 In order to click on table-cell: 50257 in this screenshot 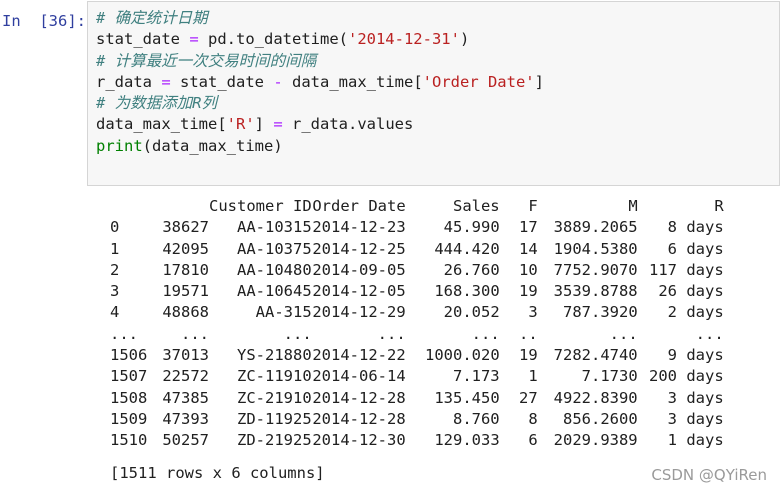, I will do `click(185, 440)`.